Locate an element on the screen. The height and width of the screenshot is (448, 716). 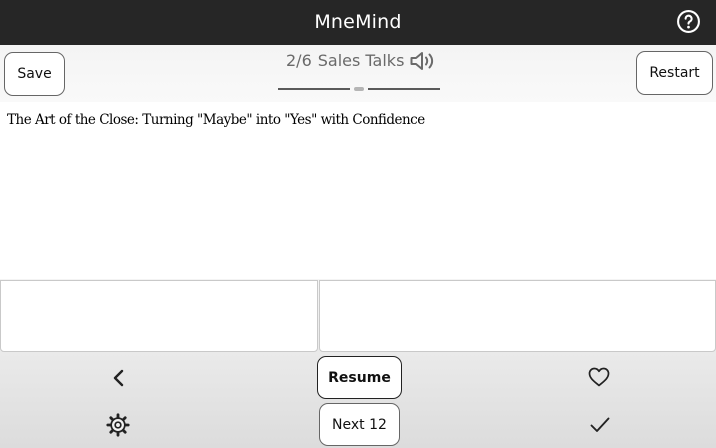
resume-button: Resume is located at coordinates (359, 377).